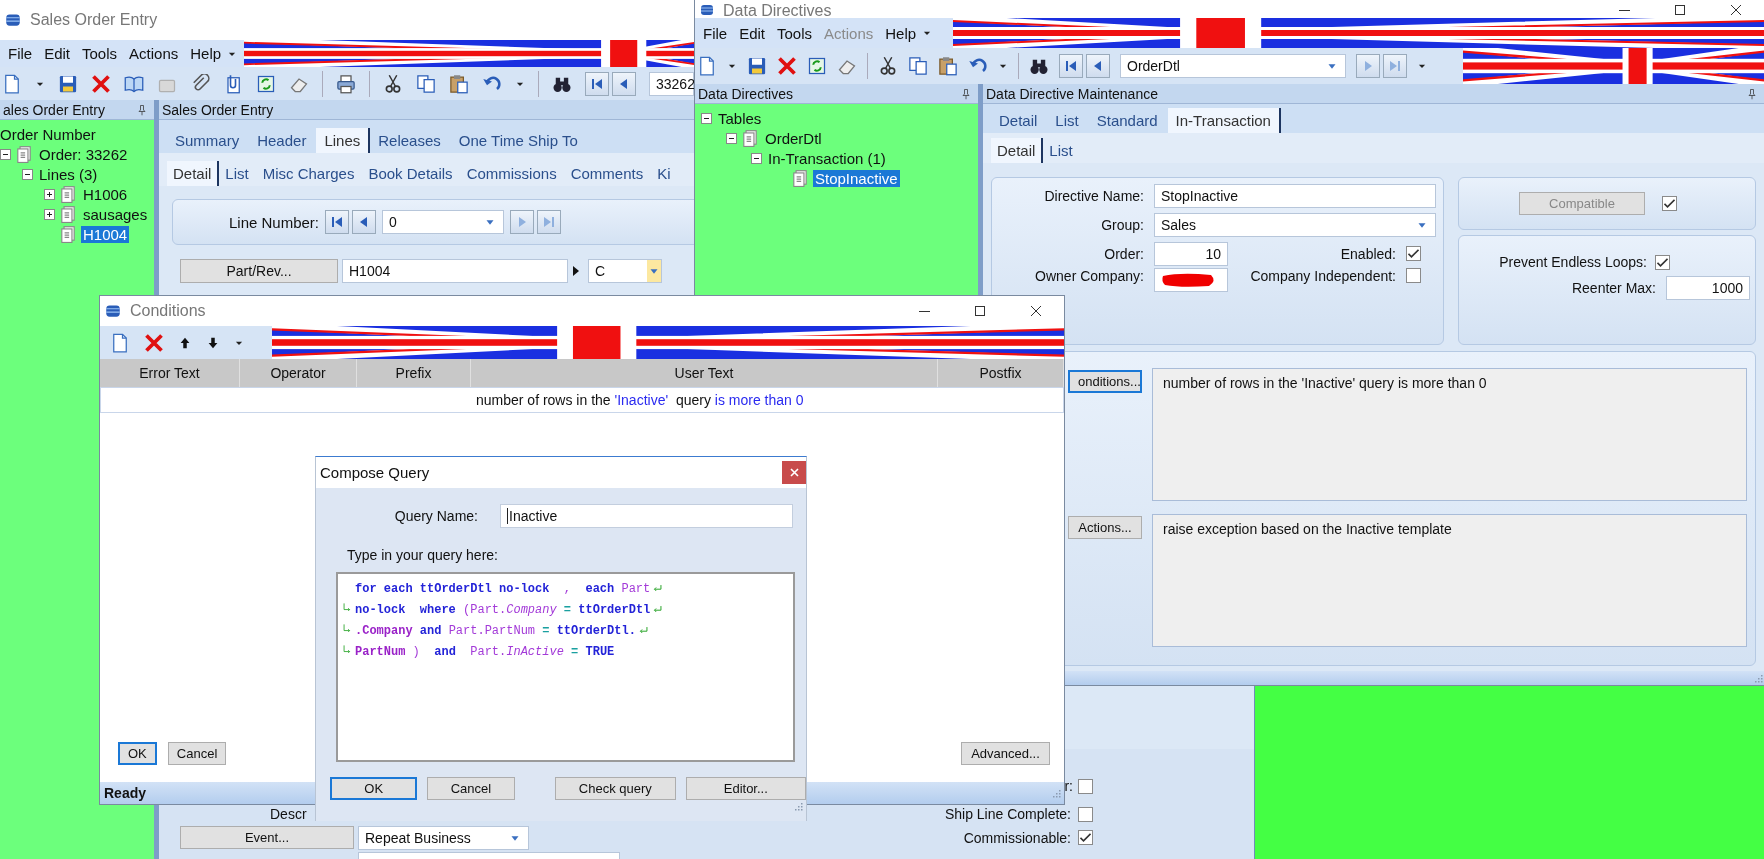 The height and width of the screenshot is (859, 1764). Describe the element at coordinates (48, 134) in the screenshot. I see `tree-heading: Order Number` at that location.